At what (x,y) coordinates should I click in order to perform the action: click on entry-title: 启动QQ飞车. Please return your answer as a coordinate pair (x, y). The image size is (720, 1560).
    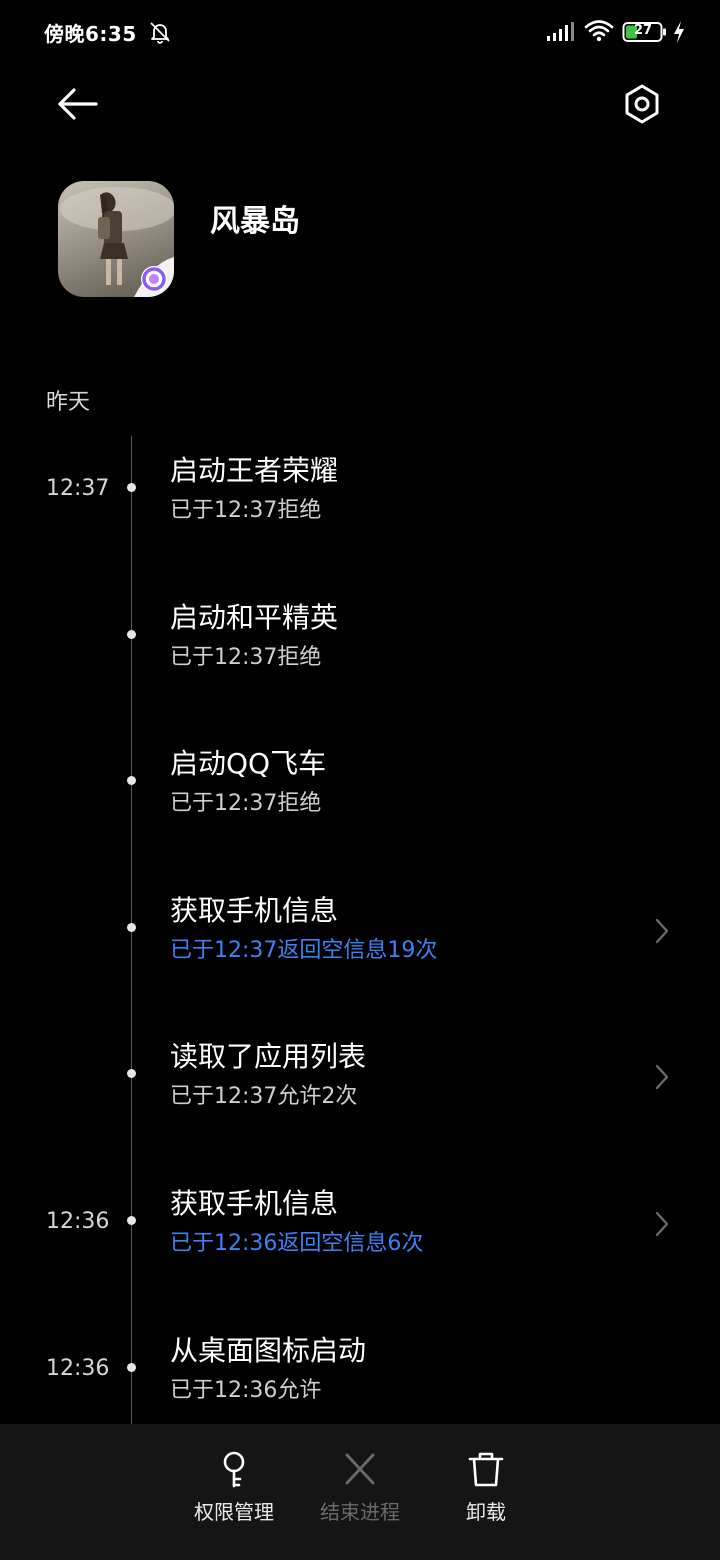
    Looking at the image, I should click on (248, 764).